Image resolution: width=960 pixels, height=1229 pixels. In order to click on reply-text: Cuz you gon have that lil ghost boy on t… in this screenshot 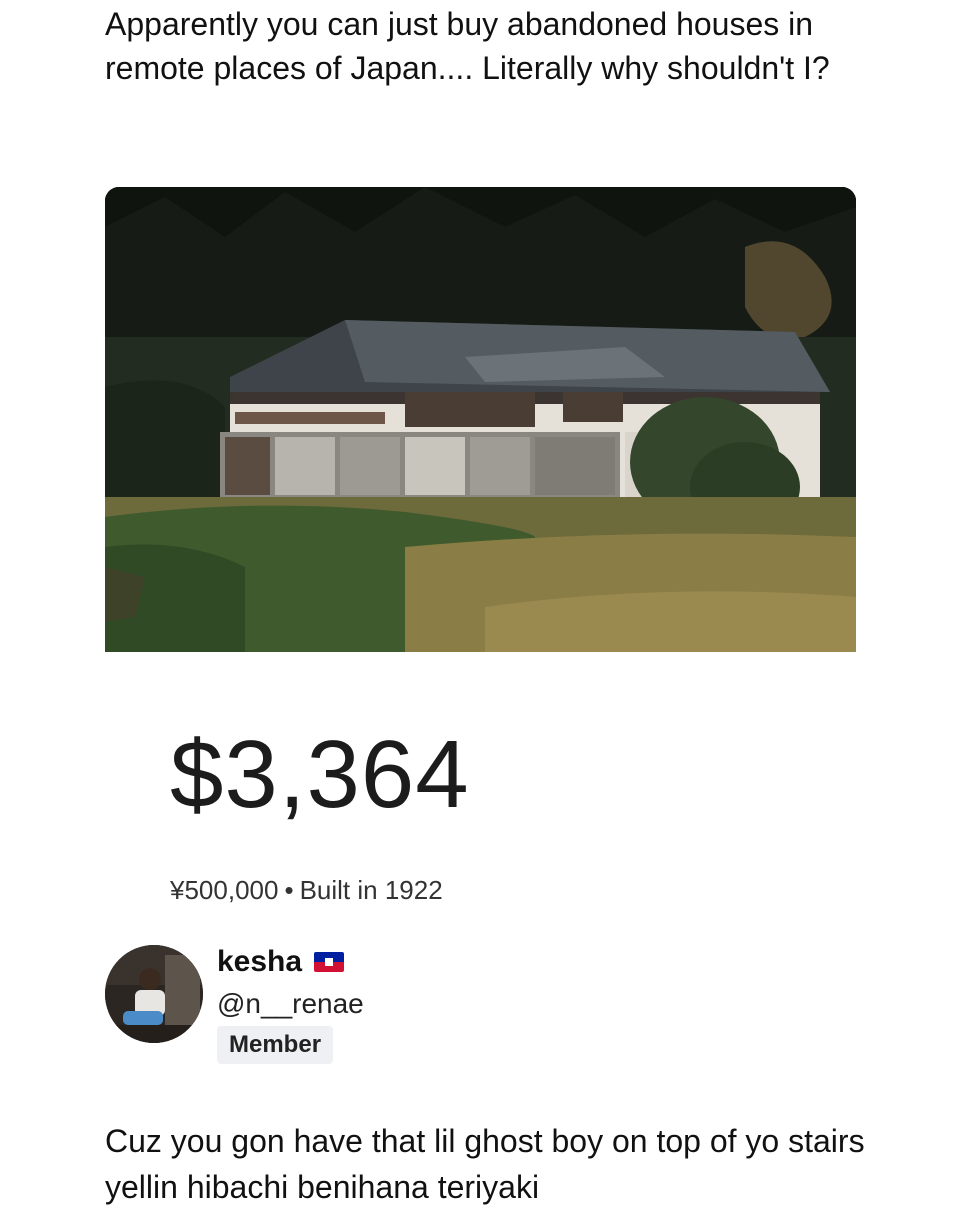, I will do `click(485, 1164)`.